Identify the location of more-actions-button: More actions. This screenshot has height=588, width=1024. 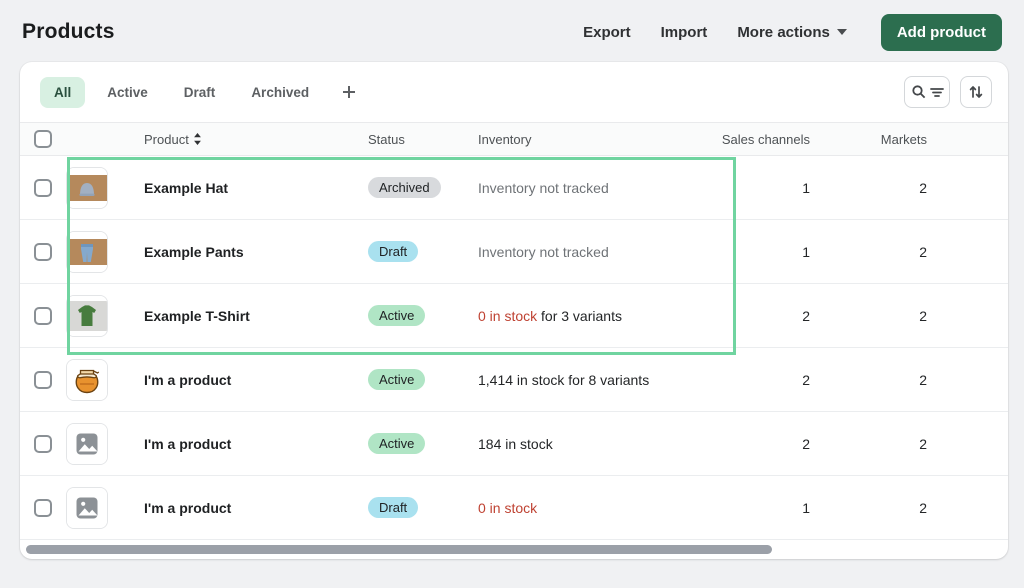
(792, 32).